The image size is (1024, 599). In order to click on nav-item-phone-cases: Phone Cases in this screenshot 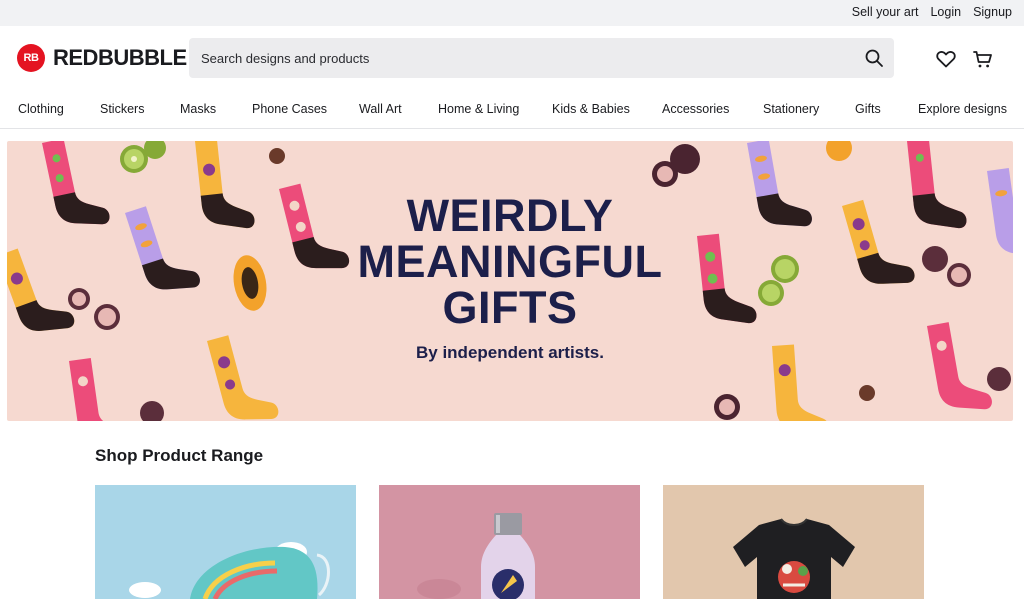, I will do `click(289, 109)`.